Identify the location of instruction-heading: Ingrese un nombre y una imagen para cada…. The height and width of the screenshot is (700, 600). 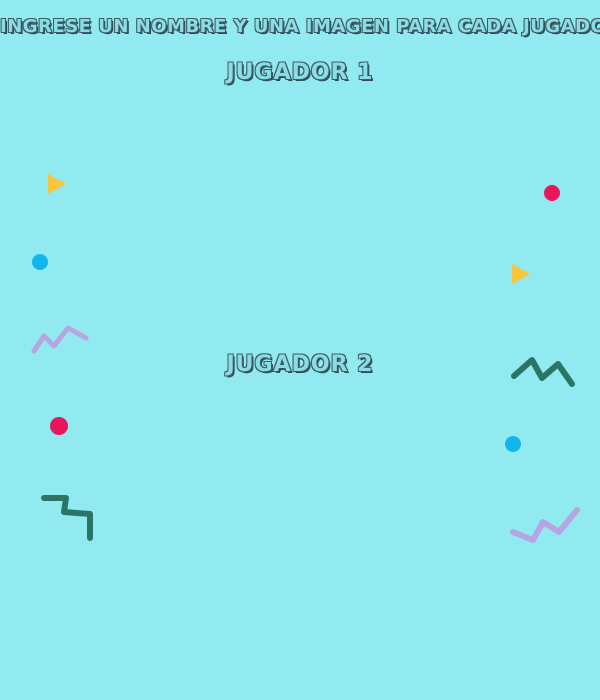
(300, 26).